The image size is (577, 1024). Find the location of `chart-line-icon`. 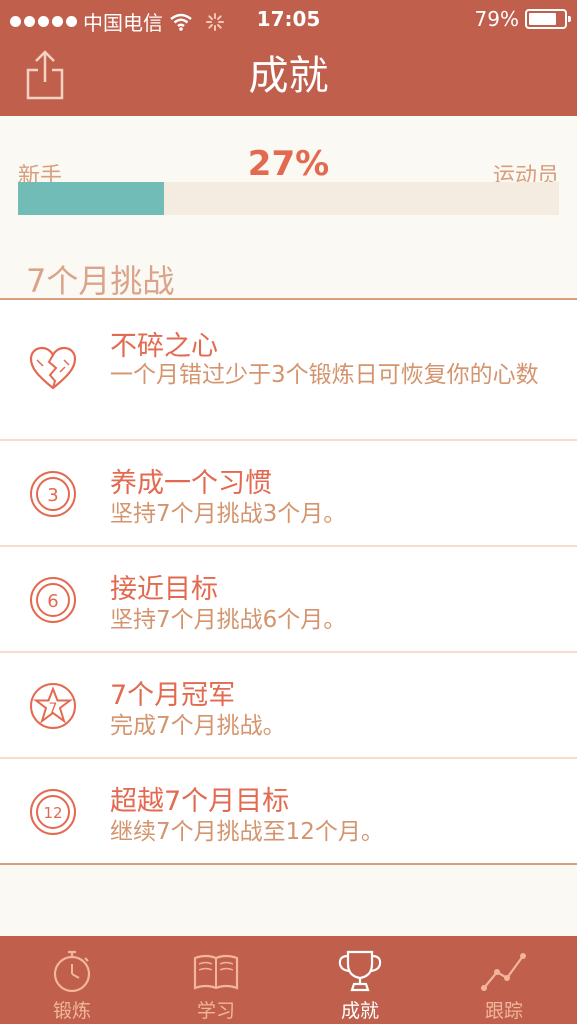

chart-line-icon is located at coordinates (503, 972).